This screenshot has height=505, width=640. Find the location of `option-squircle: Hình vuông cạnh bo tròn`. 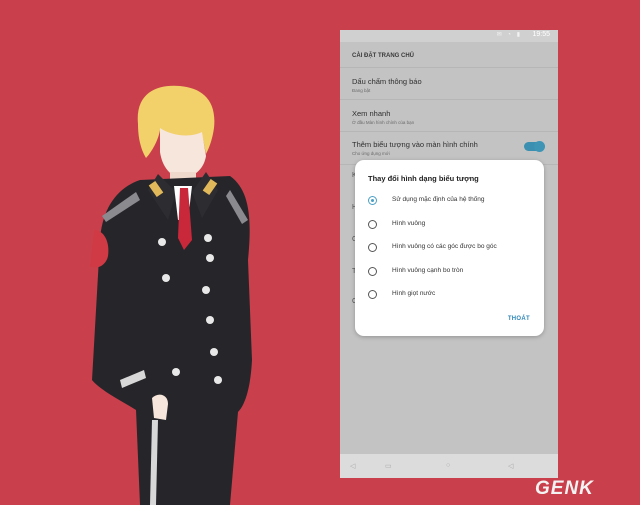

option-squircle: Hình vuông cạnh bo tròn is located at coordinates (453, 273).